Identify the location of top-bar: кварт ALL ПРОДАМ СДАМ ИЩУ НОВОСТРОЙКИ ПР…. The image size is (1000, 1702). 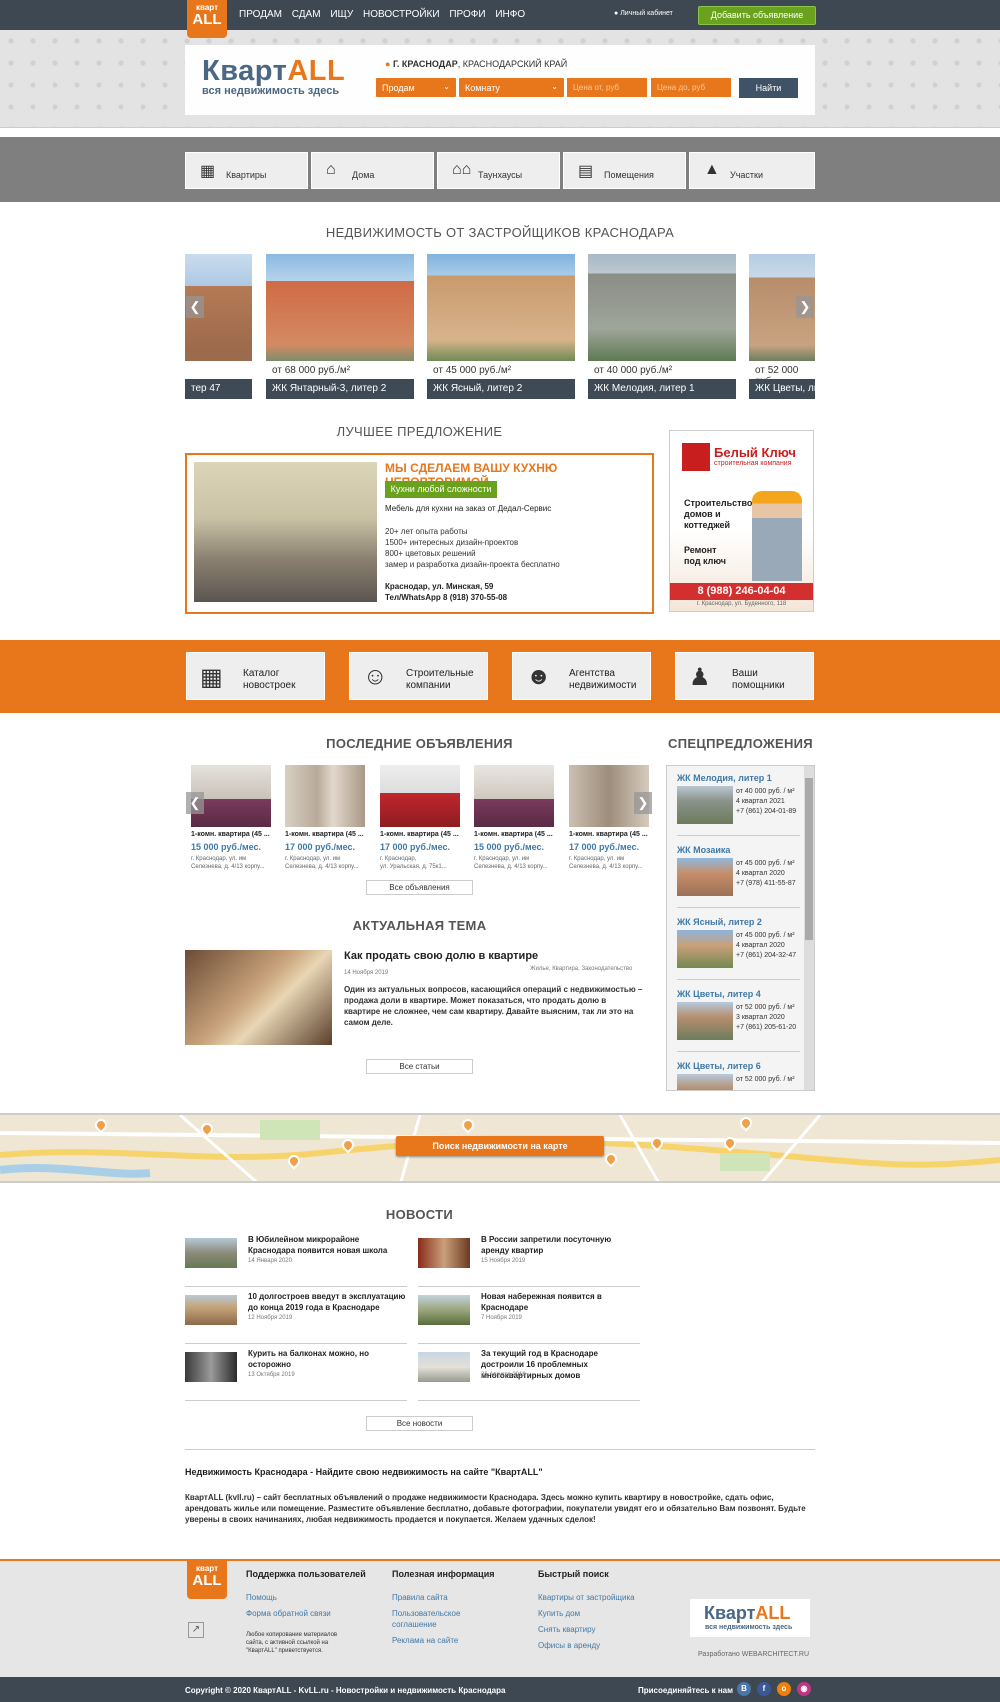
(500, 19).